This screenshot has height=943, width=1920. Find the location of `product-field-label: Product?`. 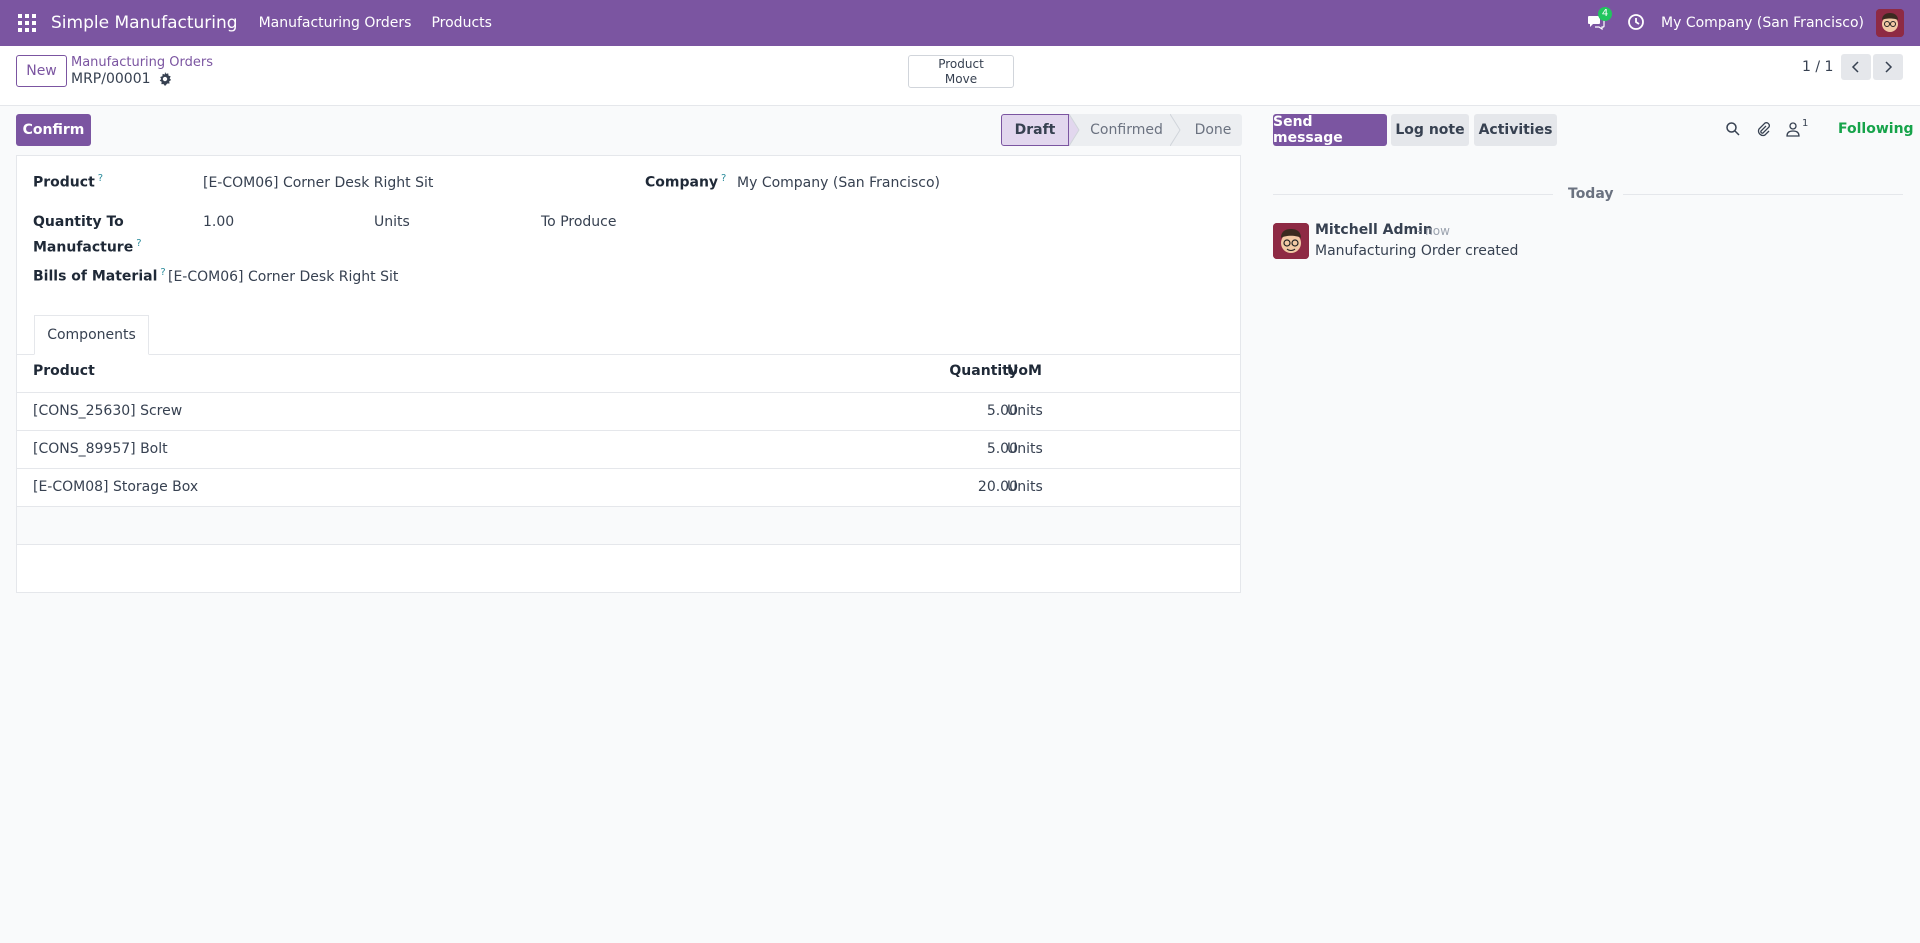

product-field-label: Product? is located at coordinates (68, 182).